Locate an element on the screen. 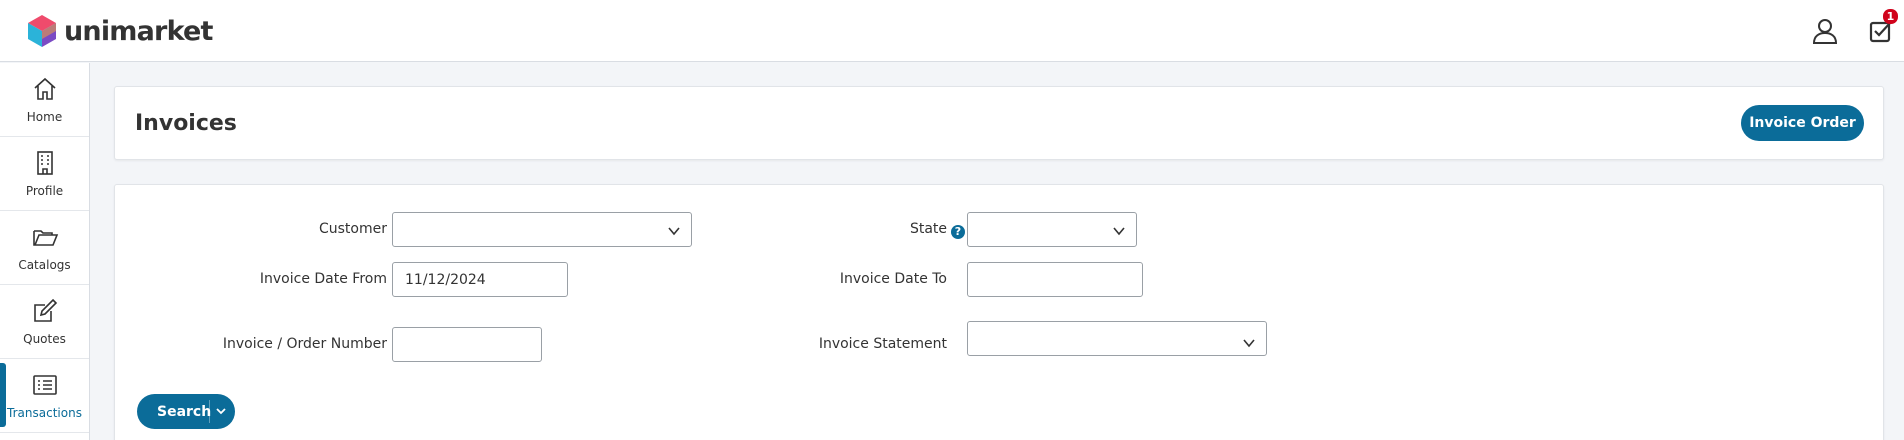 This screenshot has width=1904, height=440. state-select is located at coordinates (1052, 229).